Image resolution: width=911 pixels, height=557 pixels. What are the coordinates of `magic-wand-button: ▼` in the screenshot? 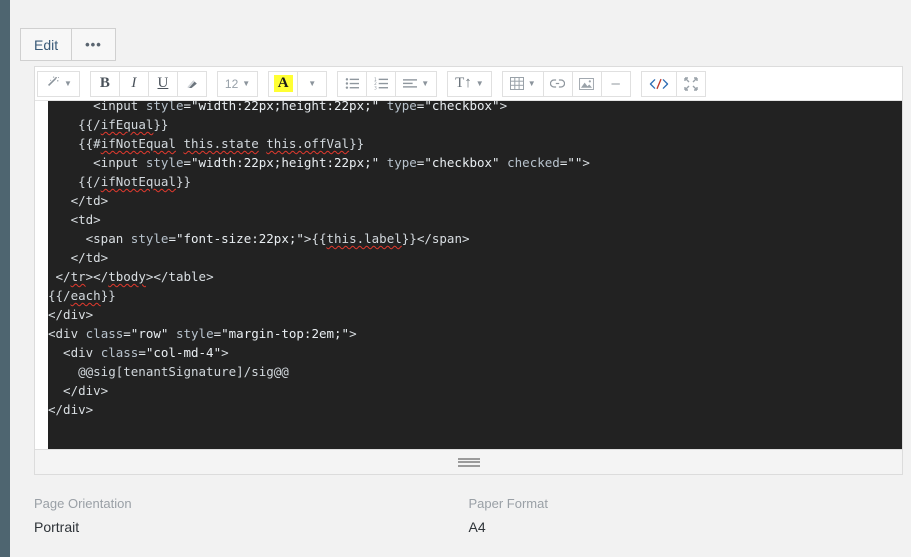 It's located at (58, 83).